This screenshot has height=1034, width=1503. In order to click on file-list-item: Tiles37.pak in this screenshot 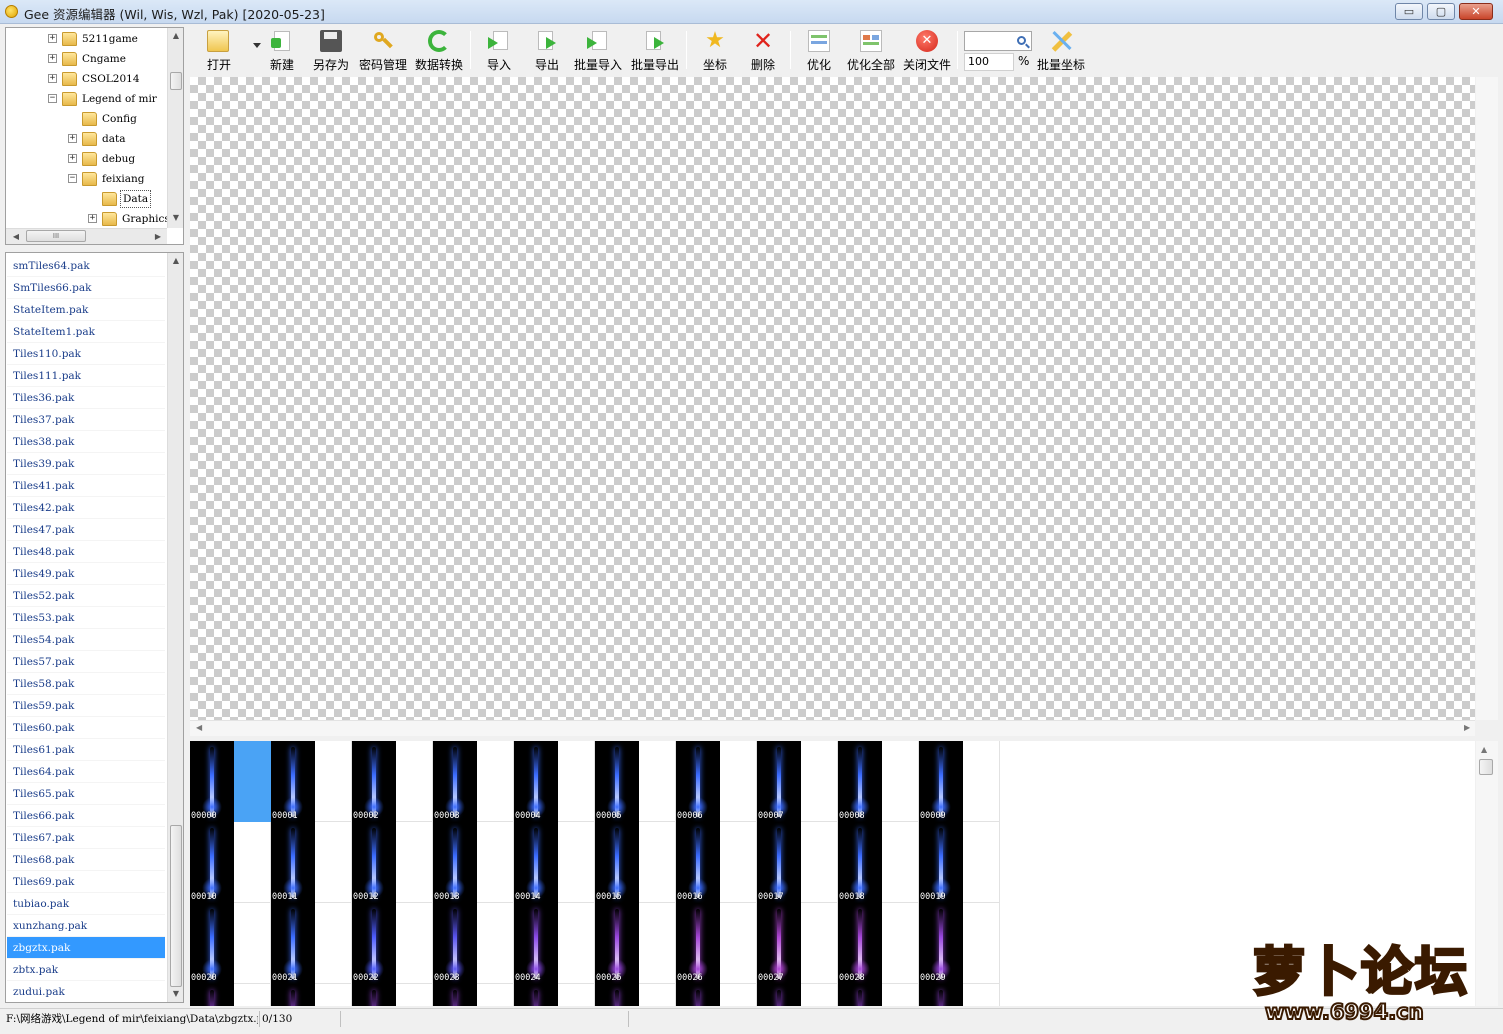, I will do `click(86, 420)`.